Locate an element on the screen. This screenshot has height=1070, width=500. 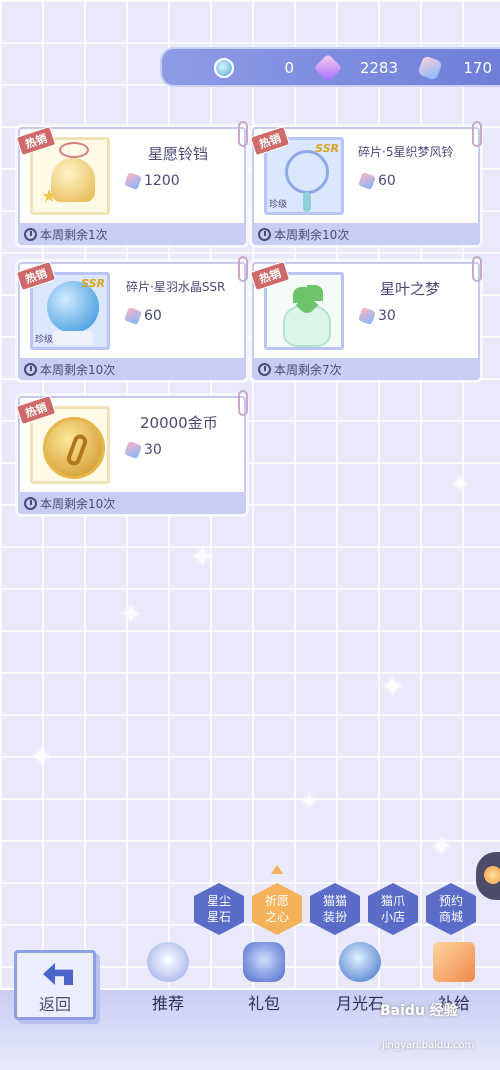
purple-star-gem-icon is located at coordinates (328, 68).